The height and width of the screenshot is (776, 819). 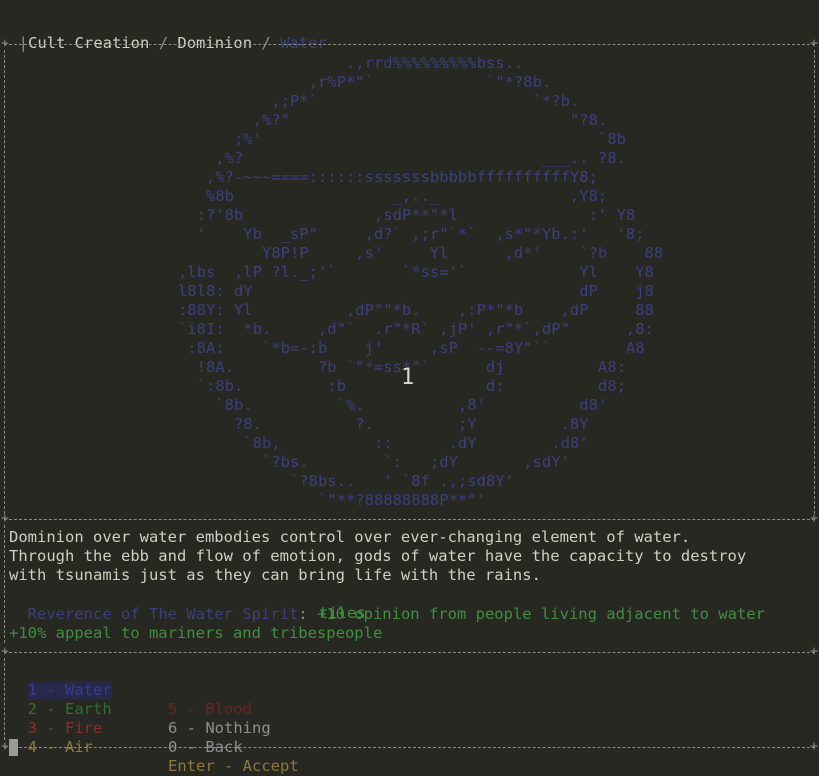 I want to click on trait-effect-continued: tiles, so click(x=342, y=613).